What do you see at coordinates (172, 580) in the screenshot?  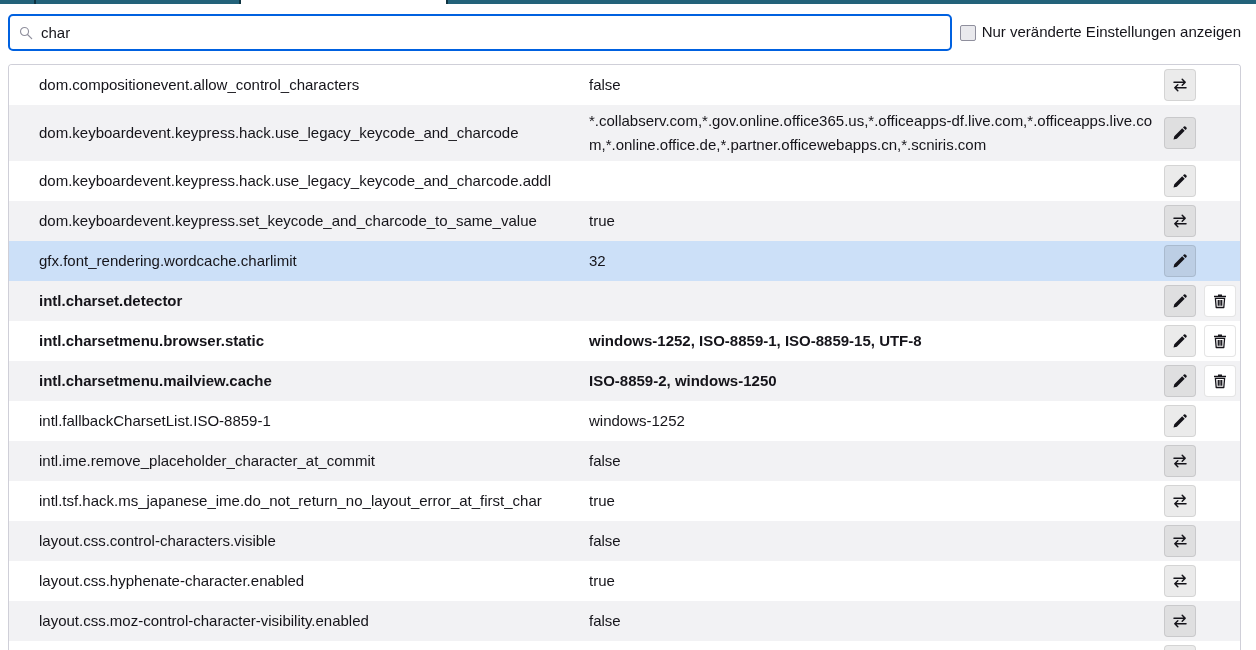 I see `pref-name: layout.css.hyphenate-character.enabled` at bounding box center [172, 580].